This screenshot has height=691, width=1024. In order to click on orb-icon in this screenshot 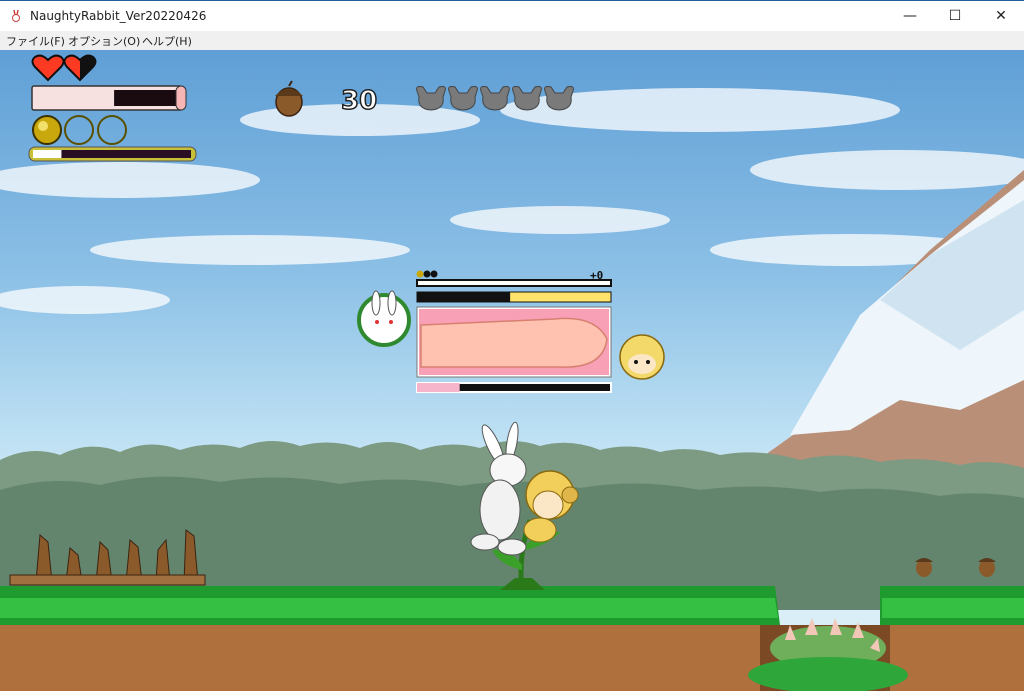, I will do `click(47, 130)`.